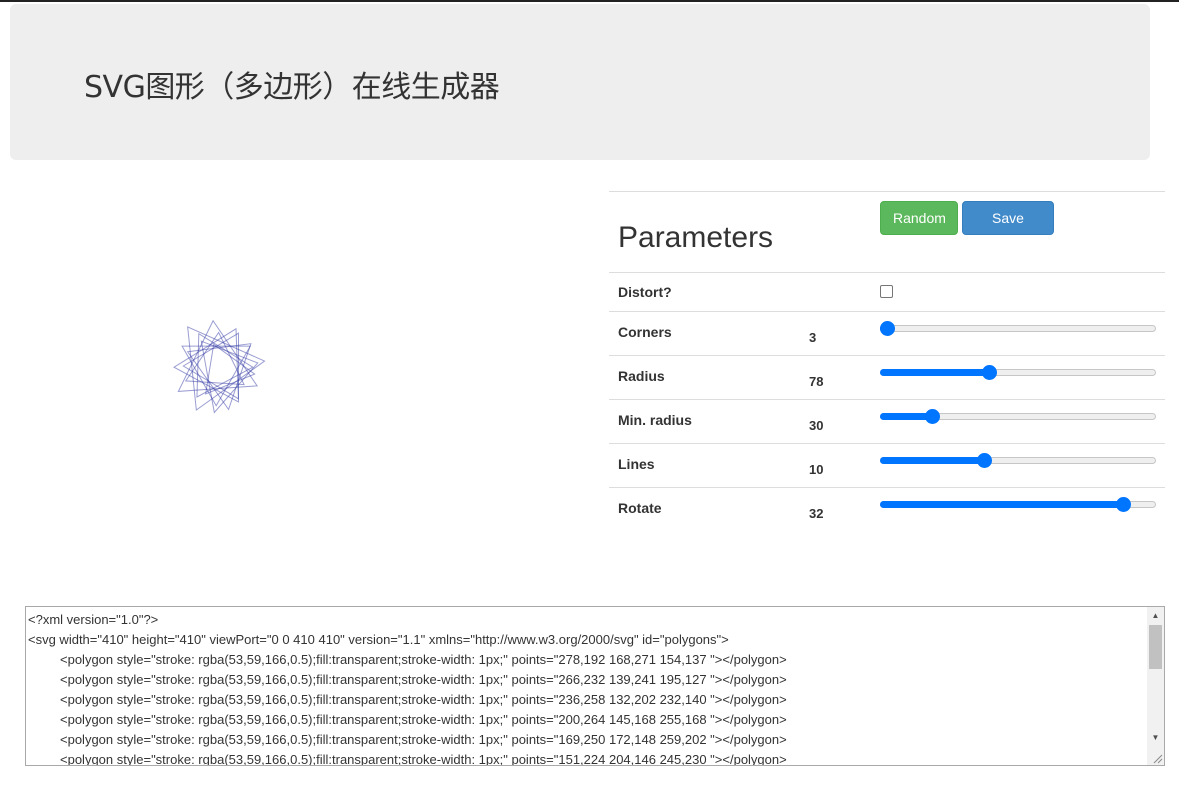 This screenshot has height=798, width=1179. I want to click on param-value: 3, so click(813, 337).